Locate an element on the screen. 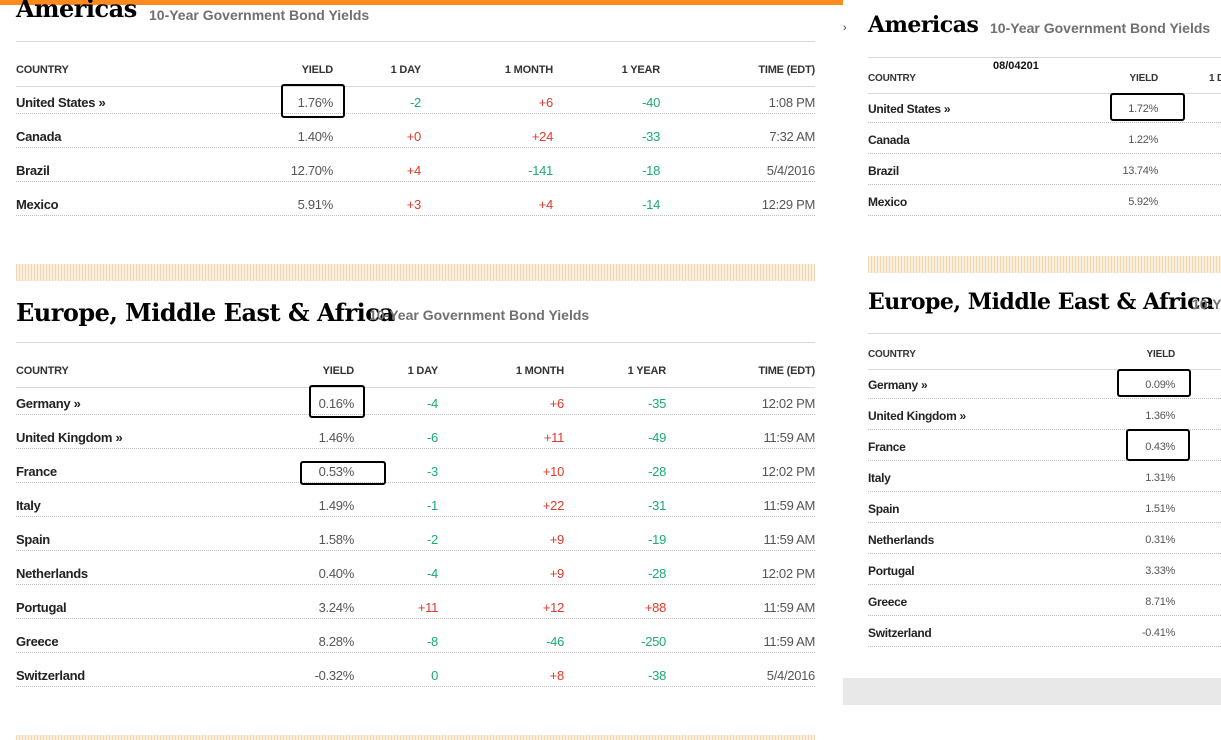 Image resolution: width=1221 pixels, height=740 pixels. one-month-change: +8 is located at coordinates (557, 675).